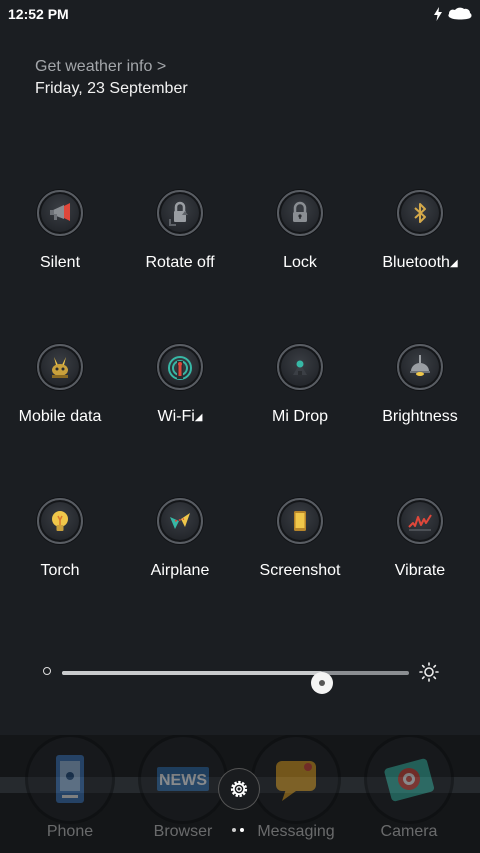  I want to click on browser-app-icon: NEWS, so click(183, 779).